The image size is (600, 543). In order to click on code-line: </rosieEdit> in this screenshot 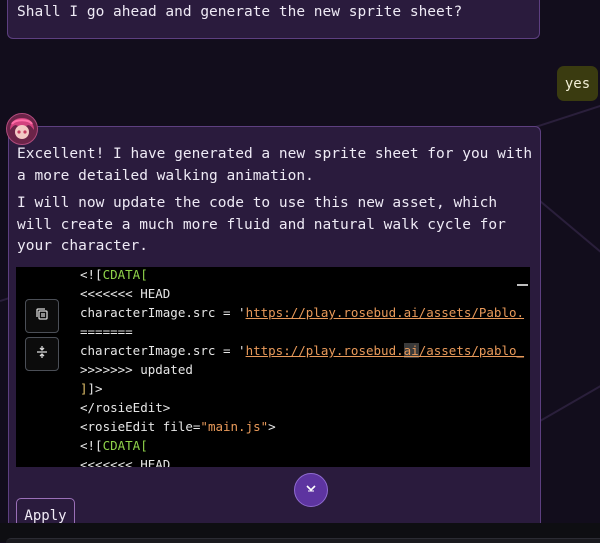, I will do `click(125, 407)`.